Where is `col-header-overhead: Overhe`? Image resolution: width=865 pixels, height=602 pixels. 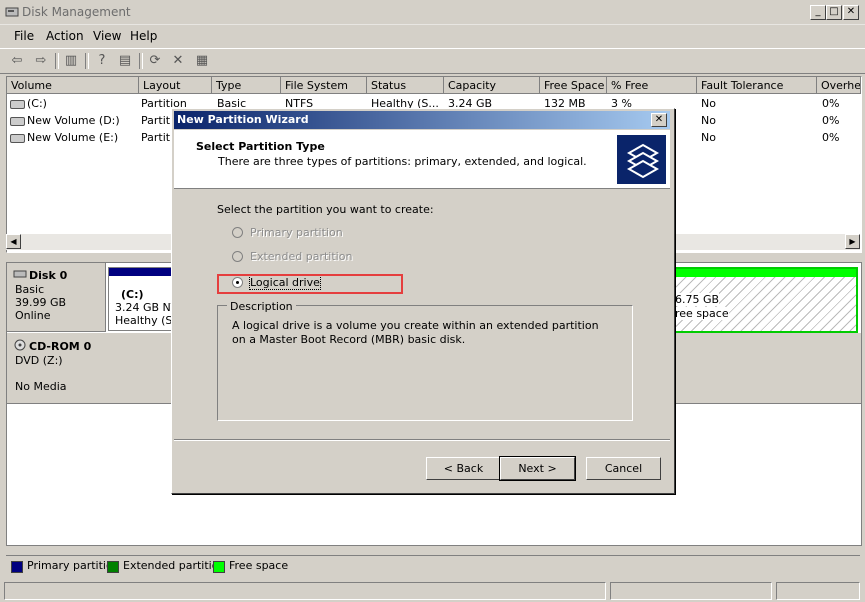
col-header-overhead: Overhe is located at coordinates (839, 85).